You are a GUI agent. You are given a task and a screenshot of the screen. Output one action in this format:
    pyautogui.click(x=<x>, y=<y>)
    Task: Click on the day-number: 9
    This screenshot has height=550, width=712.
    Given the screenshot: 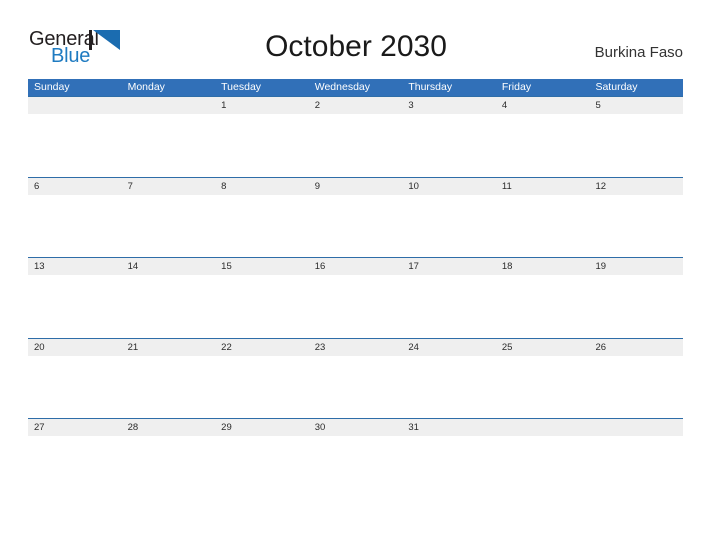 What is the action you would take?
    pyautogui.click(x=356, y=186)
    